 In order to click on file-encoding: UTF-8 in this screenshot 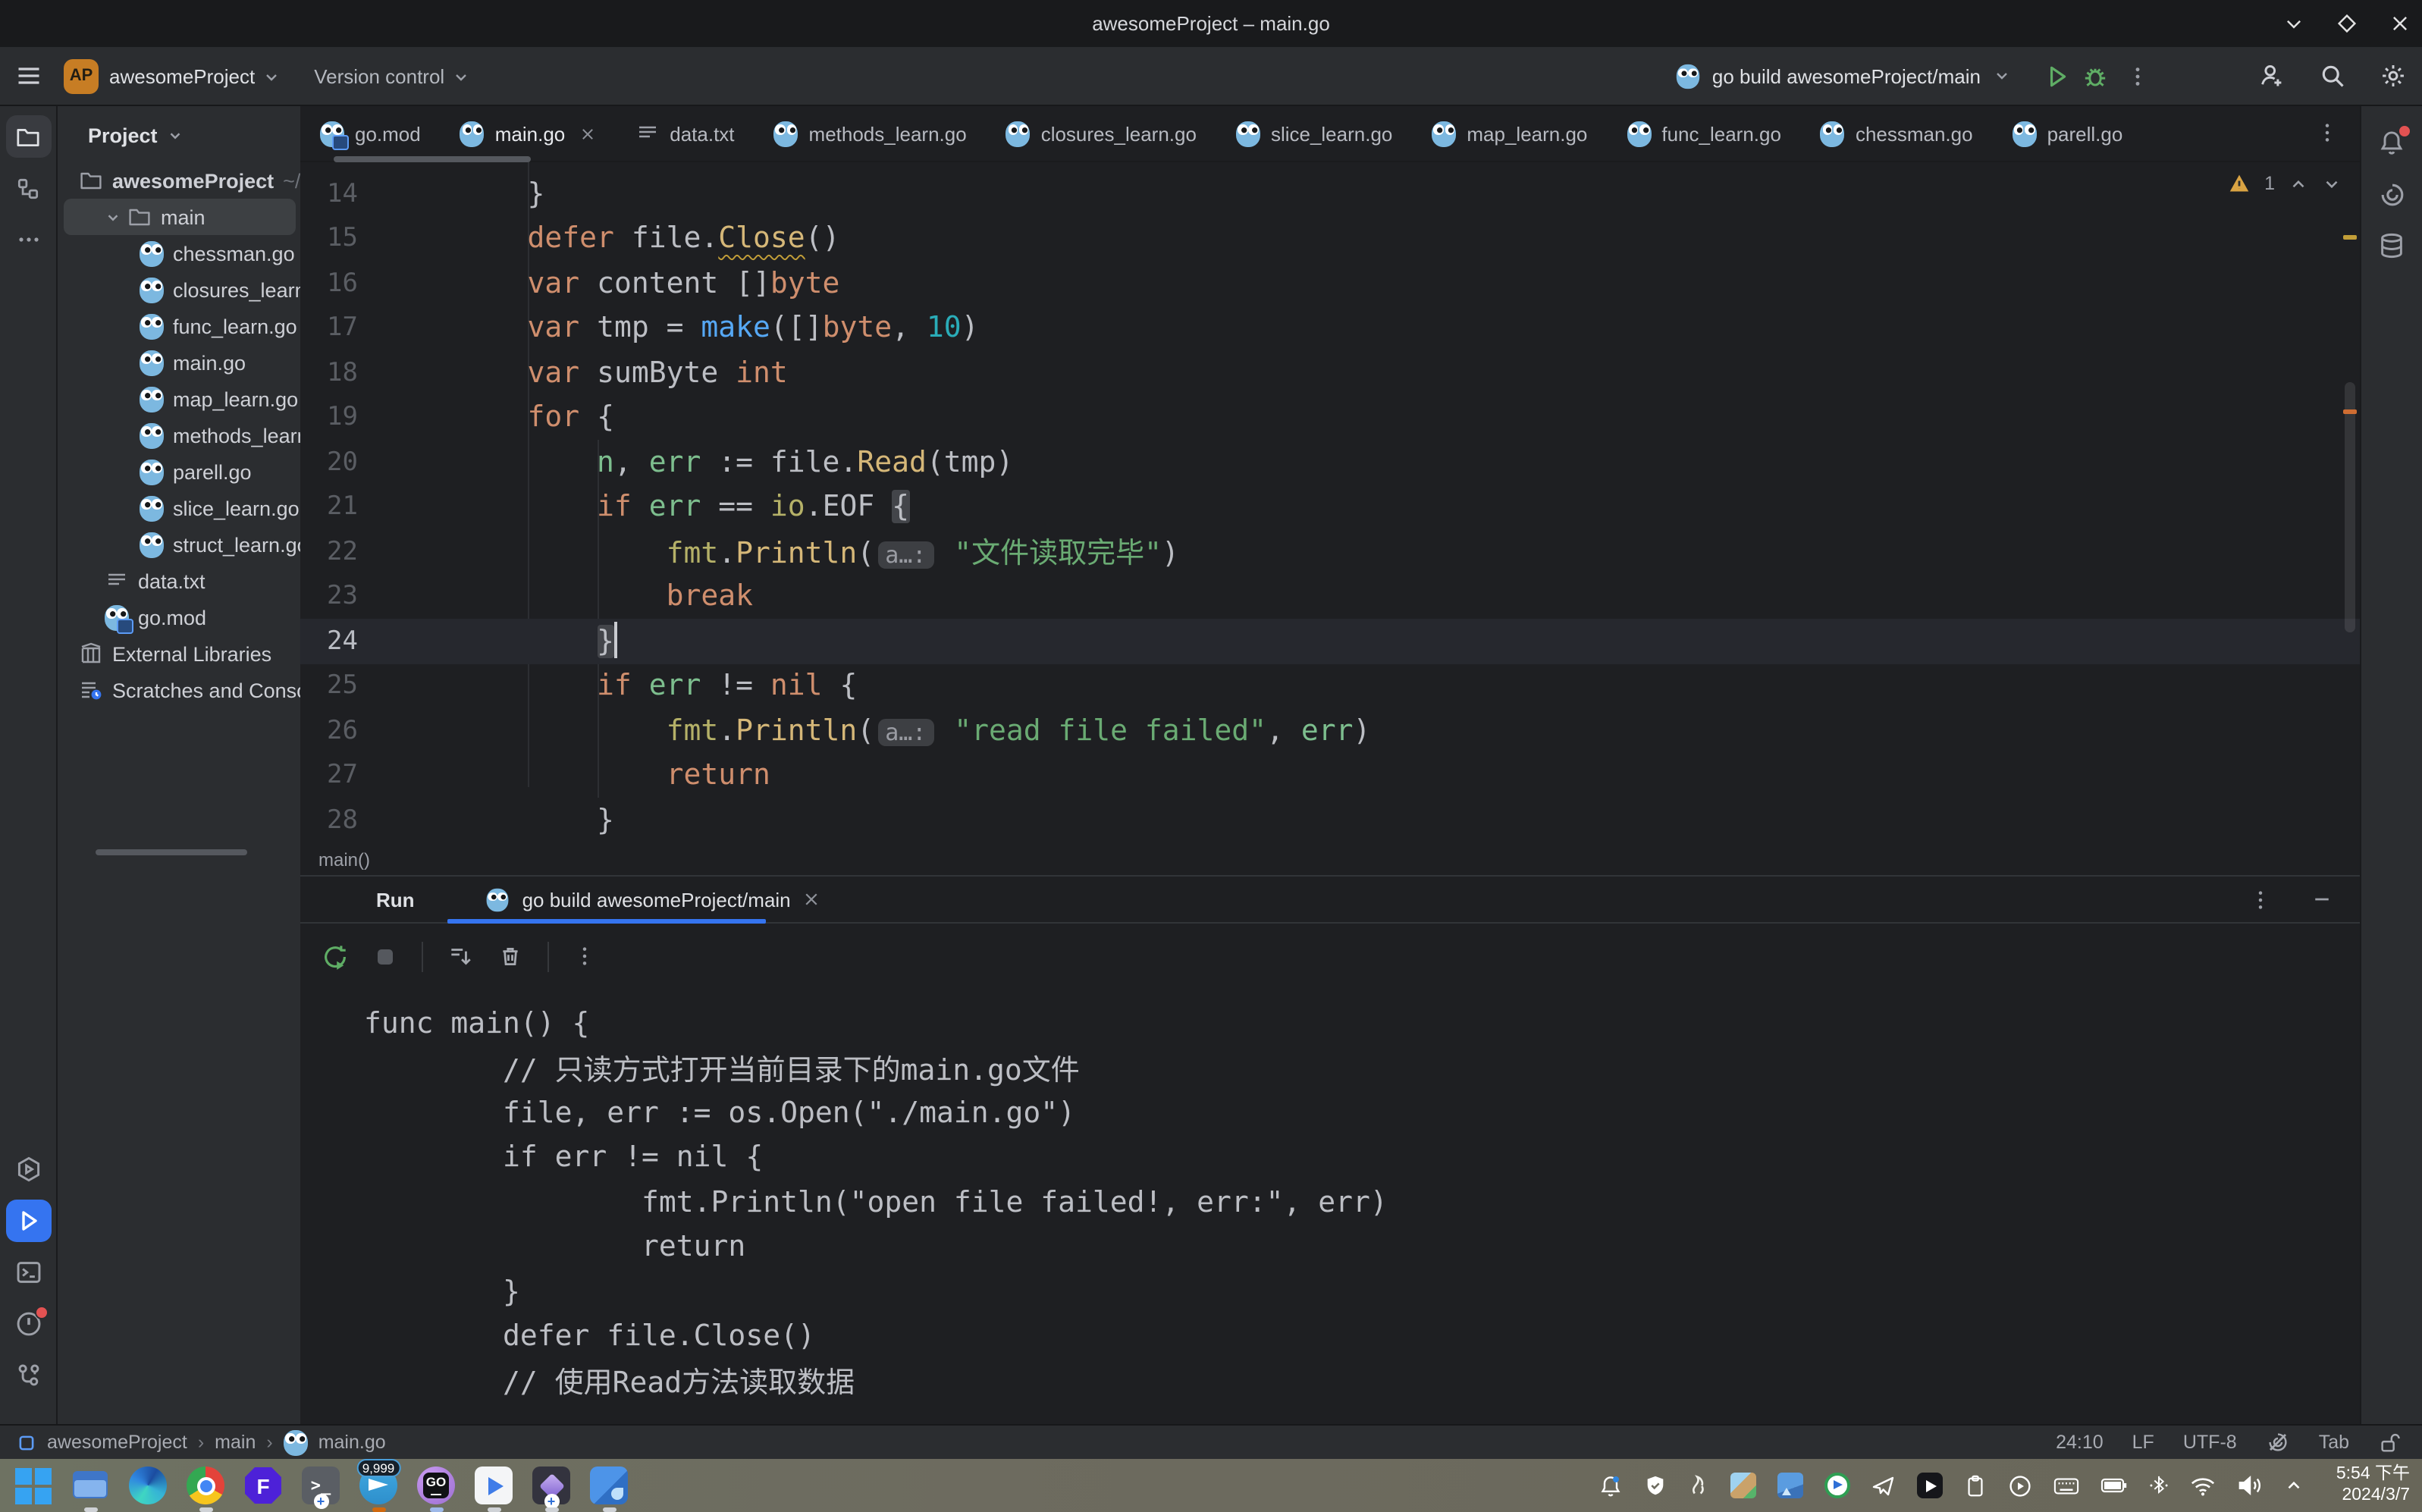, I will do `click(2210, 1442)`.